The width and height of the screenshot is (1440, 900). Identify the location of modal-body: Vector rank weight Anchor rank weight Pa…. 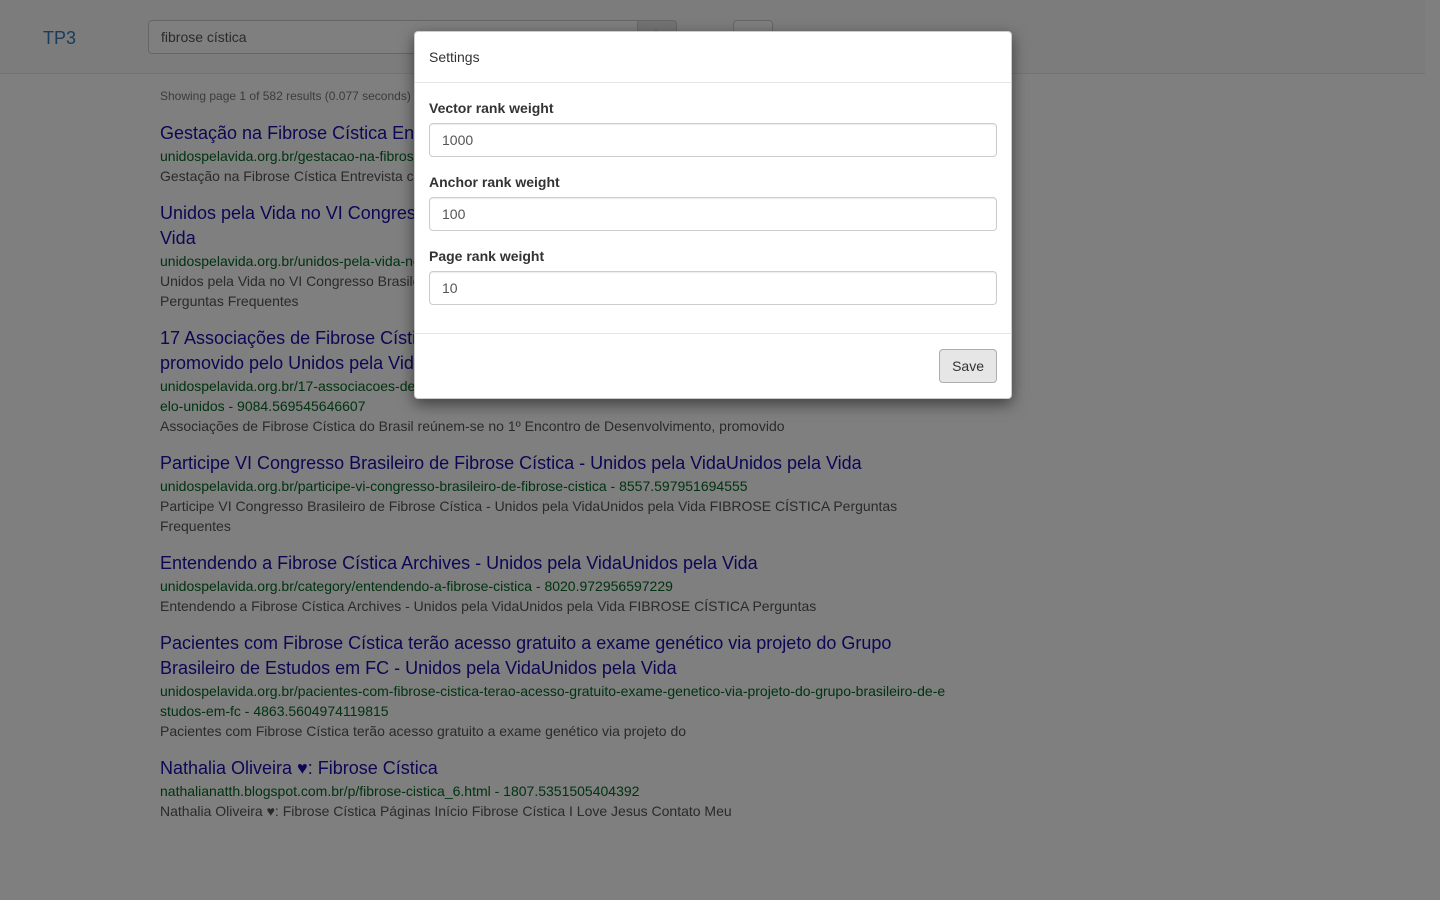
(713, 208).